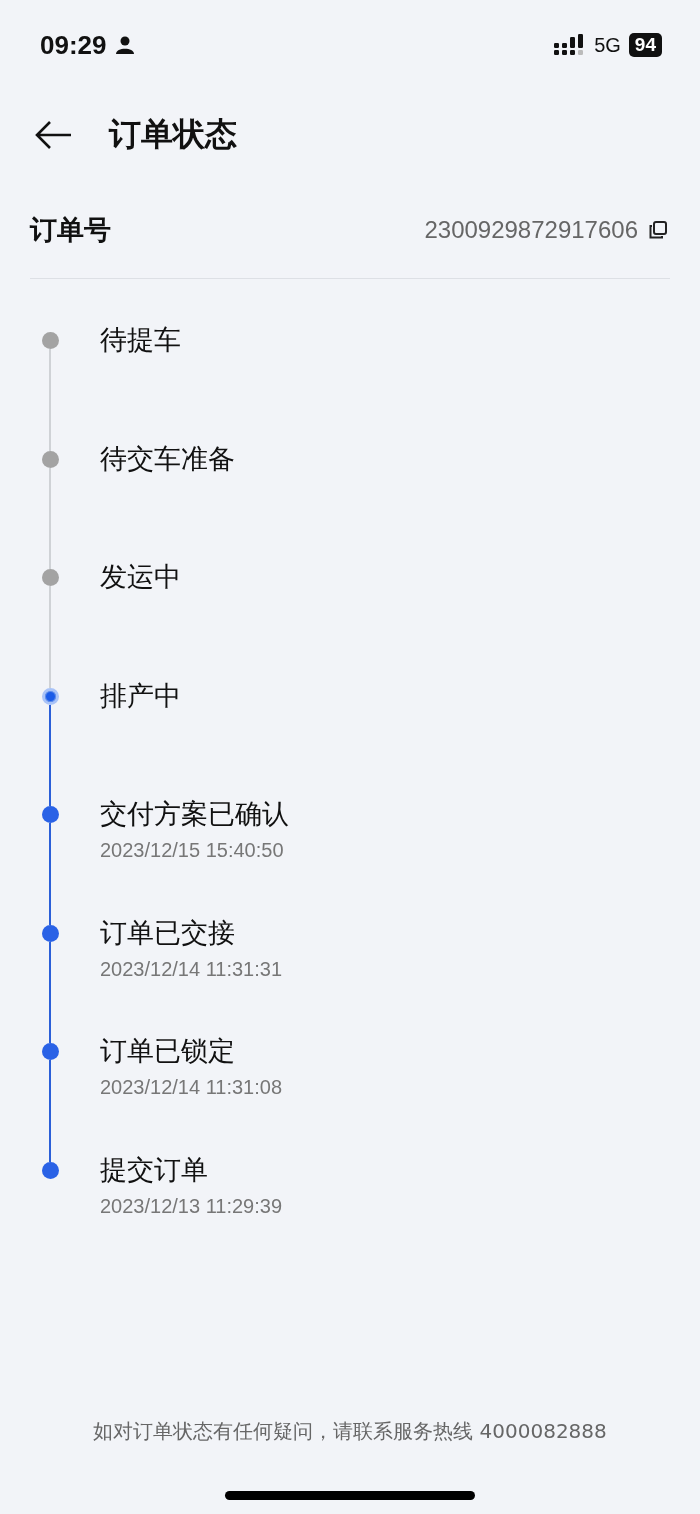  What do you see at coordinates (124, 45) in the screenshot?
I see `person-icon` at bounding box center [124, 45].